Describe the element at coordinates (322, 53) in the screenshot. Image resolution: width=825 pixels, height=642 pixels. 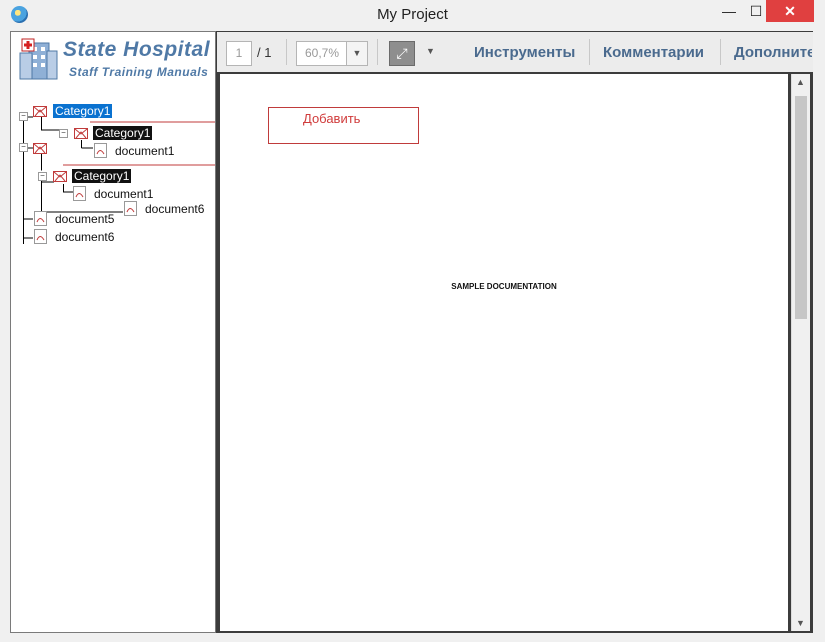
I see `zoom-value: 60,7%` at that location.